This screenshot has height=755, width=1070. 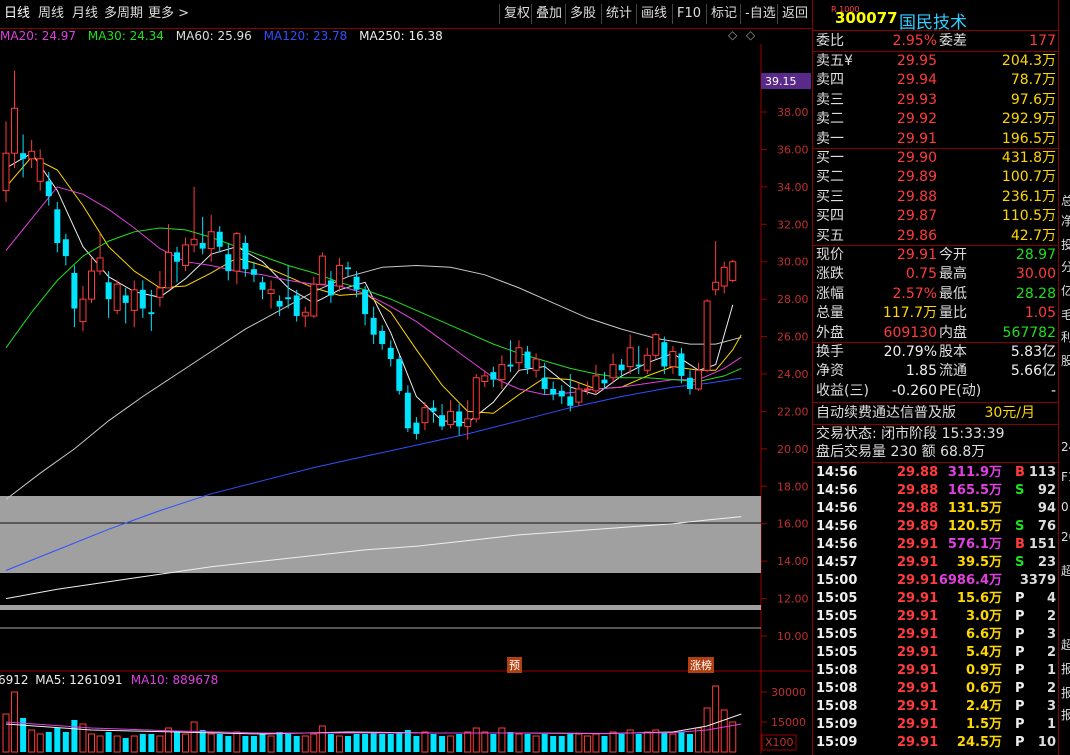 What do you see at coordinates (936, 371) in the screenshot?
I see `stats-row: 净资 1.85 流通 5.66亿` at bounding box center [936, 371].